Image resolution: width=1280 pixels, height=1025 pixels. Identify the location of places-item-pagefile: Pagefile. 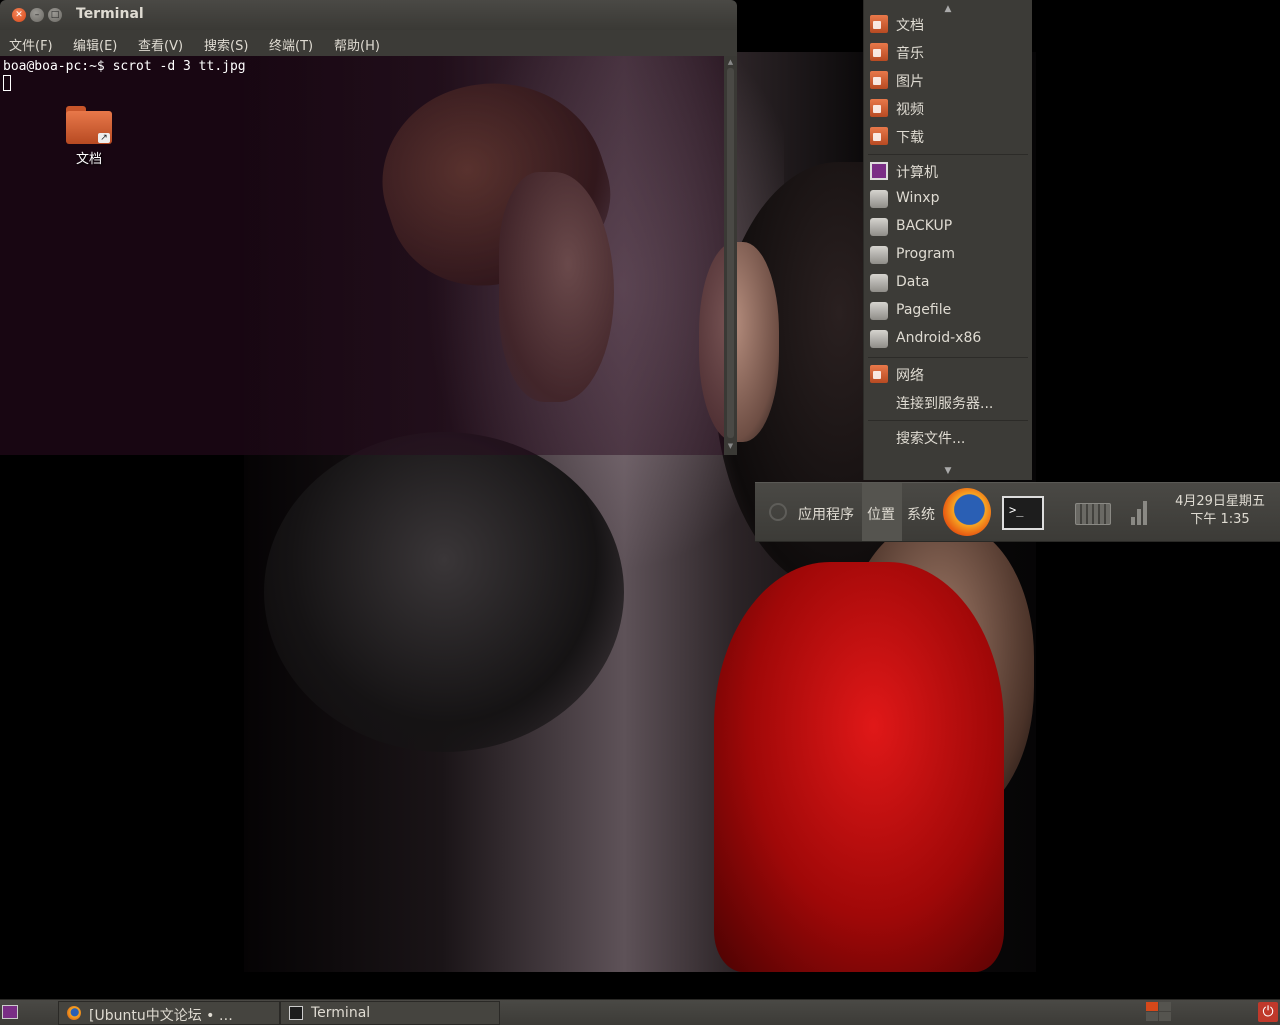
(948, 311).